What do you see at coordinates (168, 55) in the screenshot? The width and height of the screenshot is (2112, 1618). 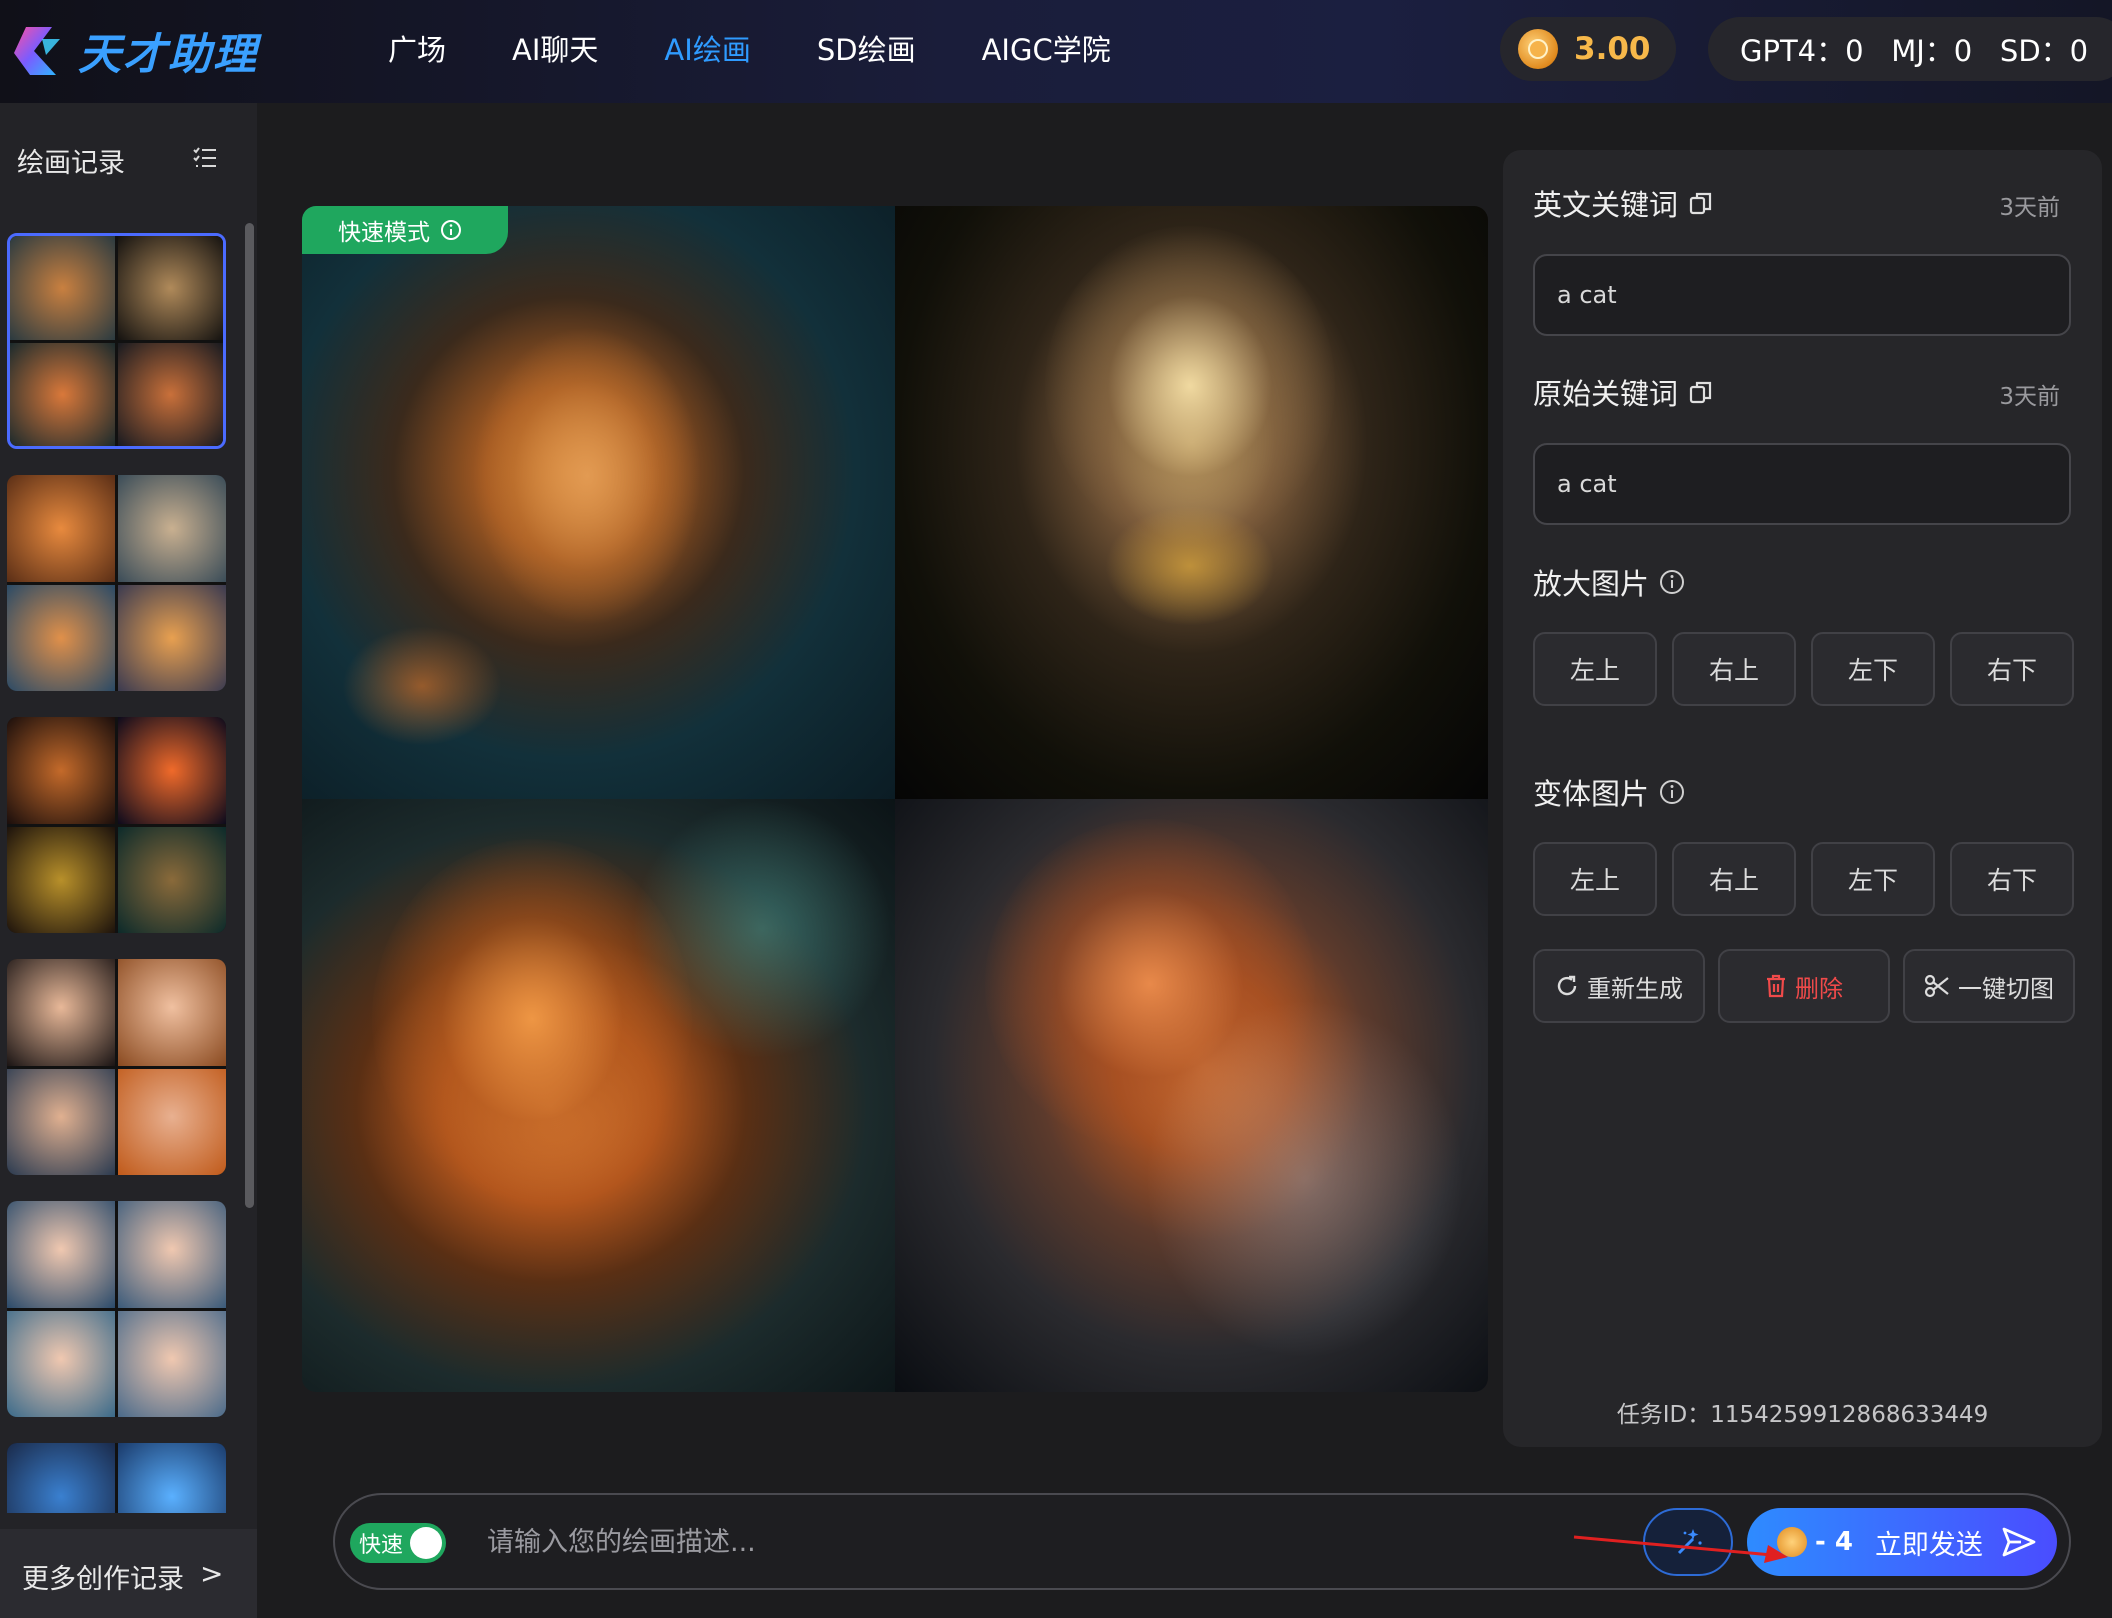 I see `logo-text: 天才助理` at bounding box center [168, 55].